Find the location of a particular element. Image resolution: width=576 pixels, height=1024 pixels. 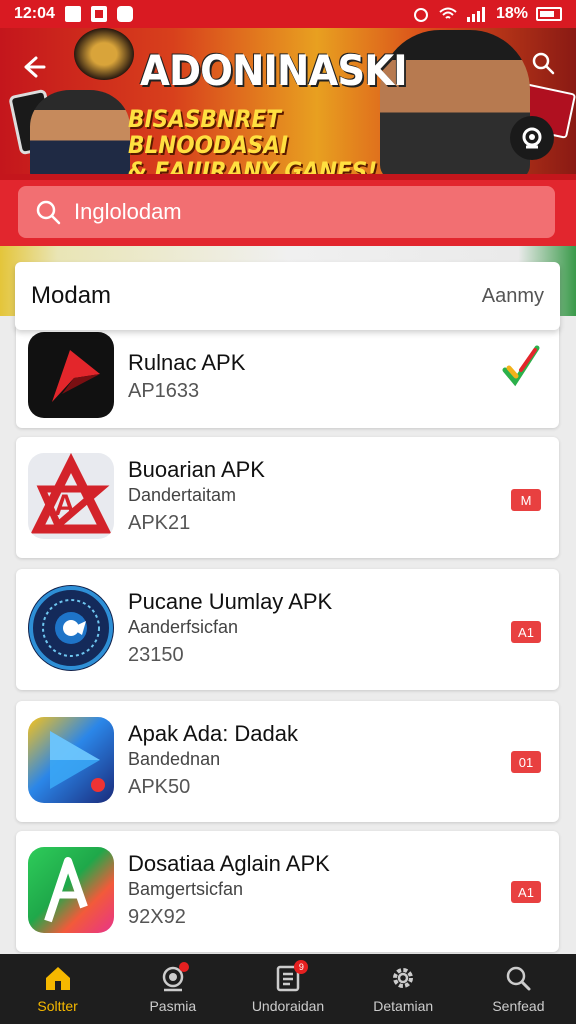

wifi-icon is located at coordinates (448, 13).